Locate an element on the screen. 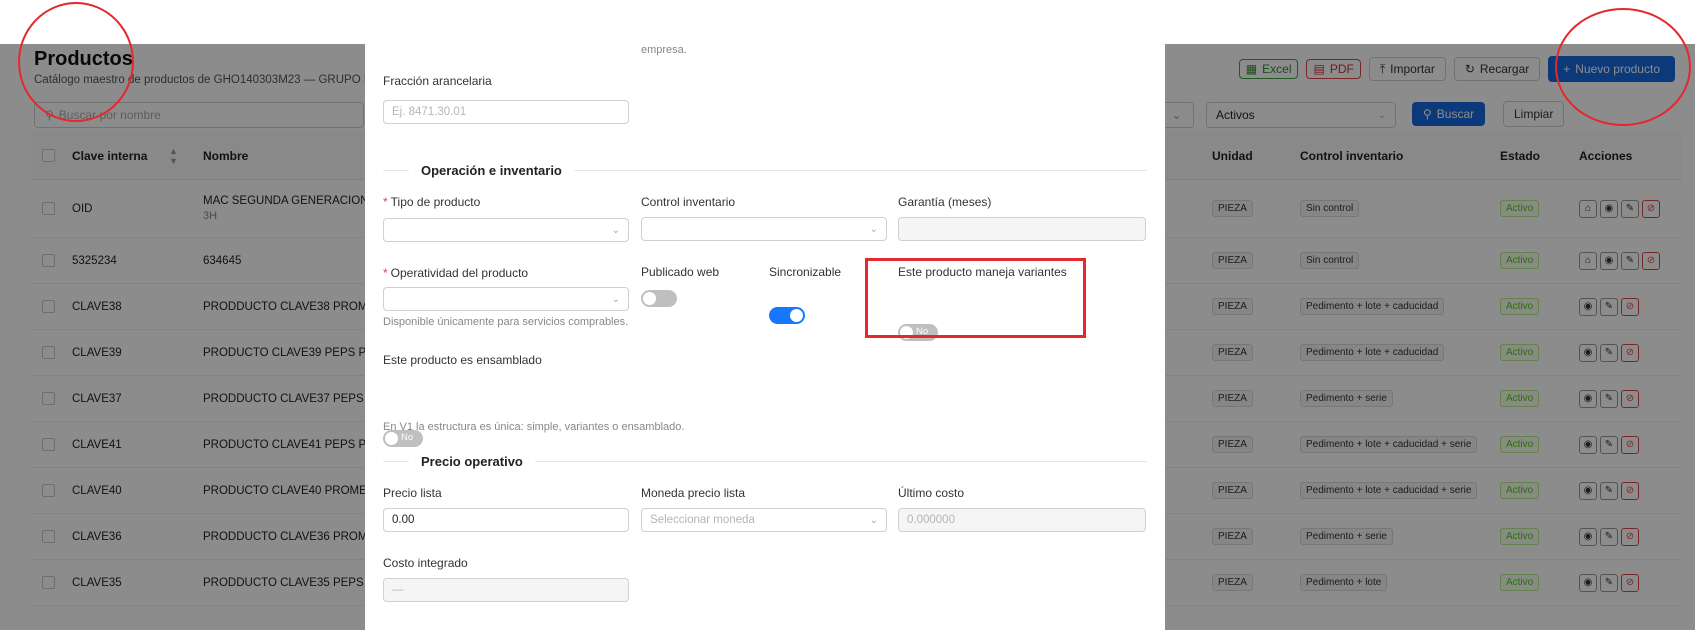 The width and height of the screenshot is (1695, 630). costo-integrado-label: Costo integrado is located at coordinates (425, 563).